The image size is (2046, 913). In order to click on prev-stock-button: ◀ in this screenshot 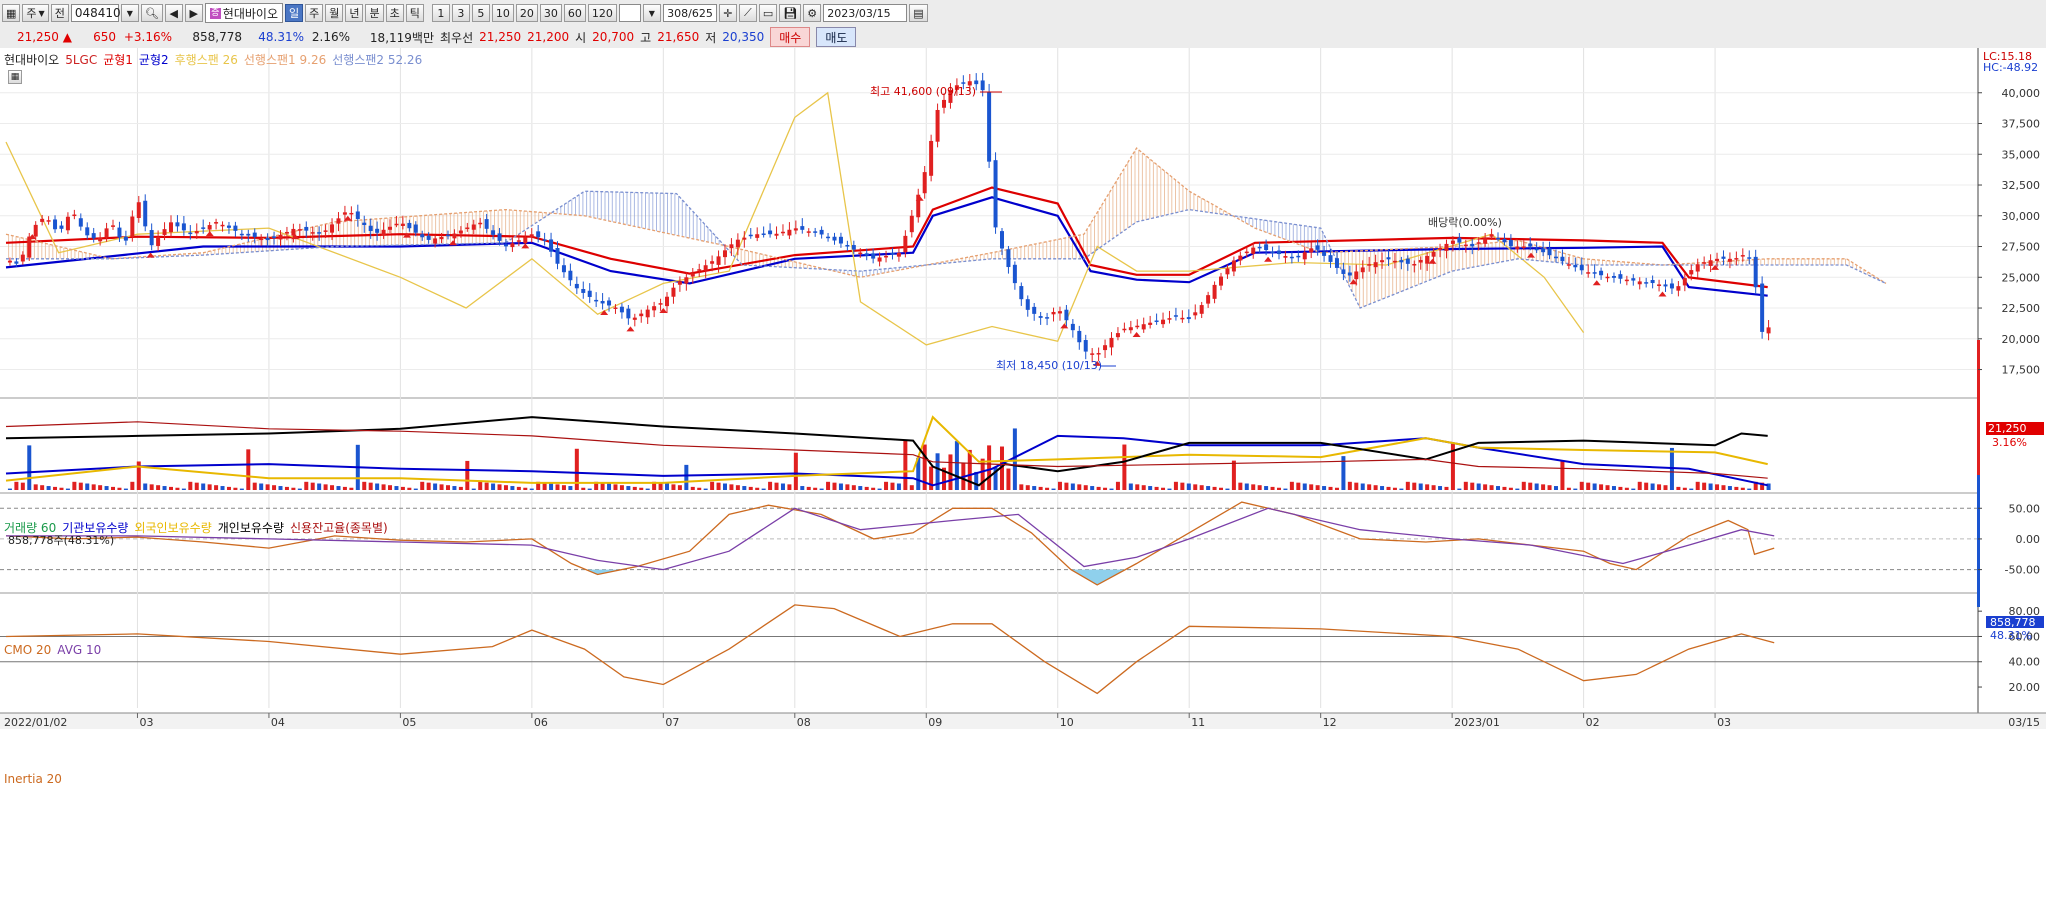, I will do `click(173, 13)`.